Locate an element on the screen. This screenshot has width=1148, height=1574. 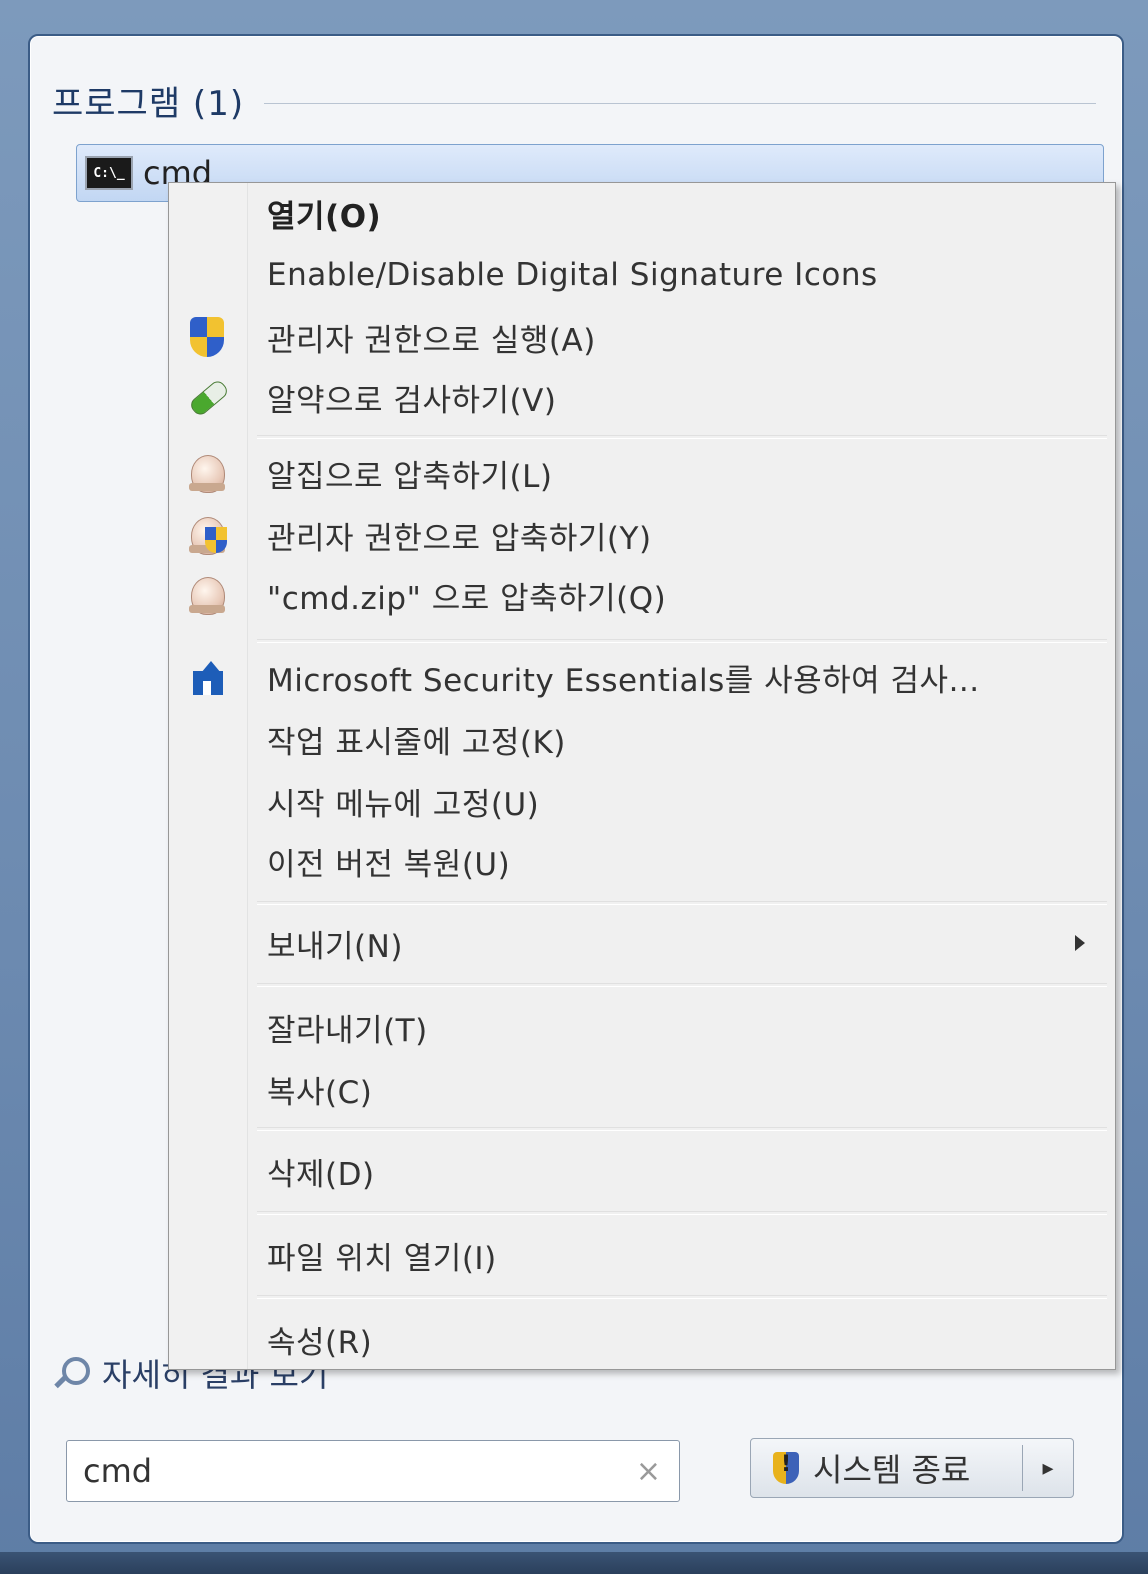
search-box: × is located at coordinates (373, 1471).